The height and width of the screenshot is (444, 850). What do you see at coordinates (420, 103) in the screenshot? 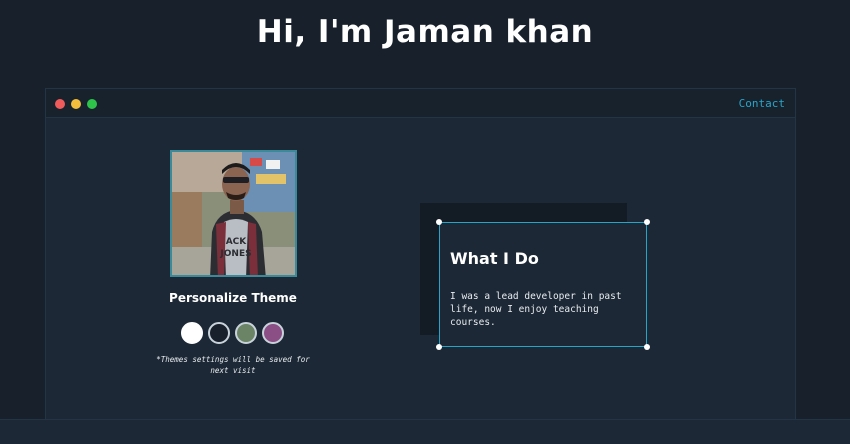
I see `window-title-bar: Contact` at bounding box center [420, 103].